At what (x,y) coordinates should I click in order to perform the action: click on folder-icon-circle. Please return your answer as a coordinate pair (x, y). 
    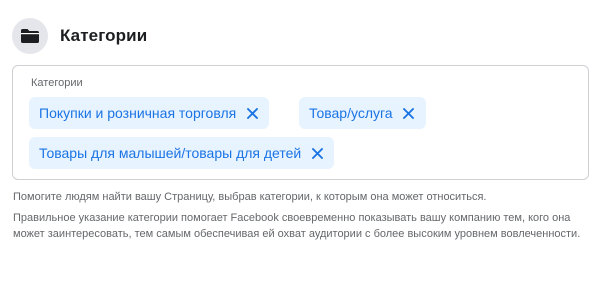
    Looking at the image, I should click on (30, 36).